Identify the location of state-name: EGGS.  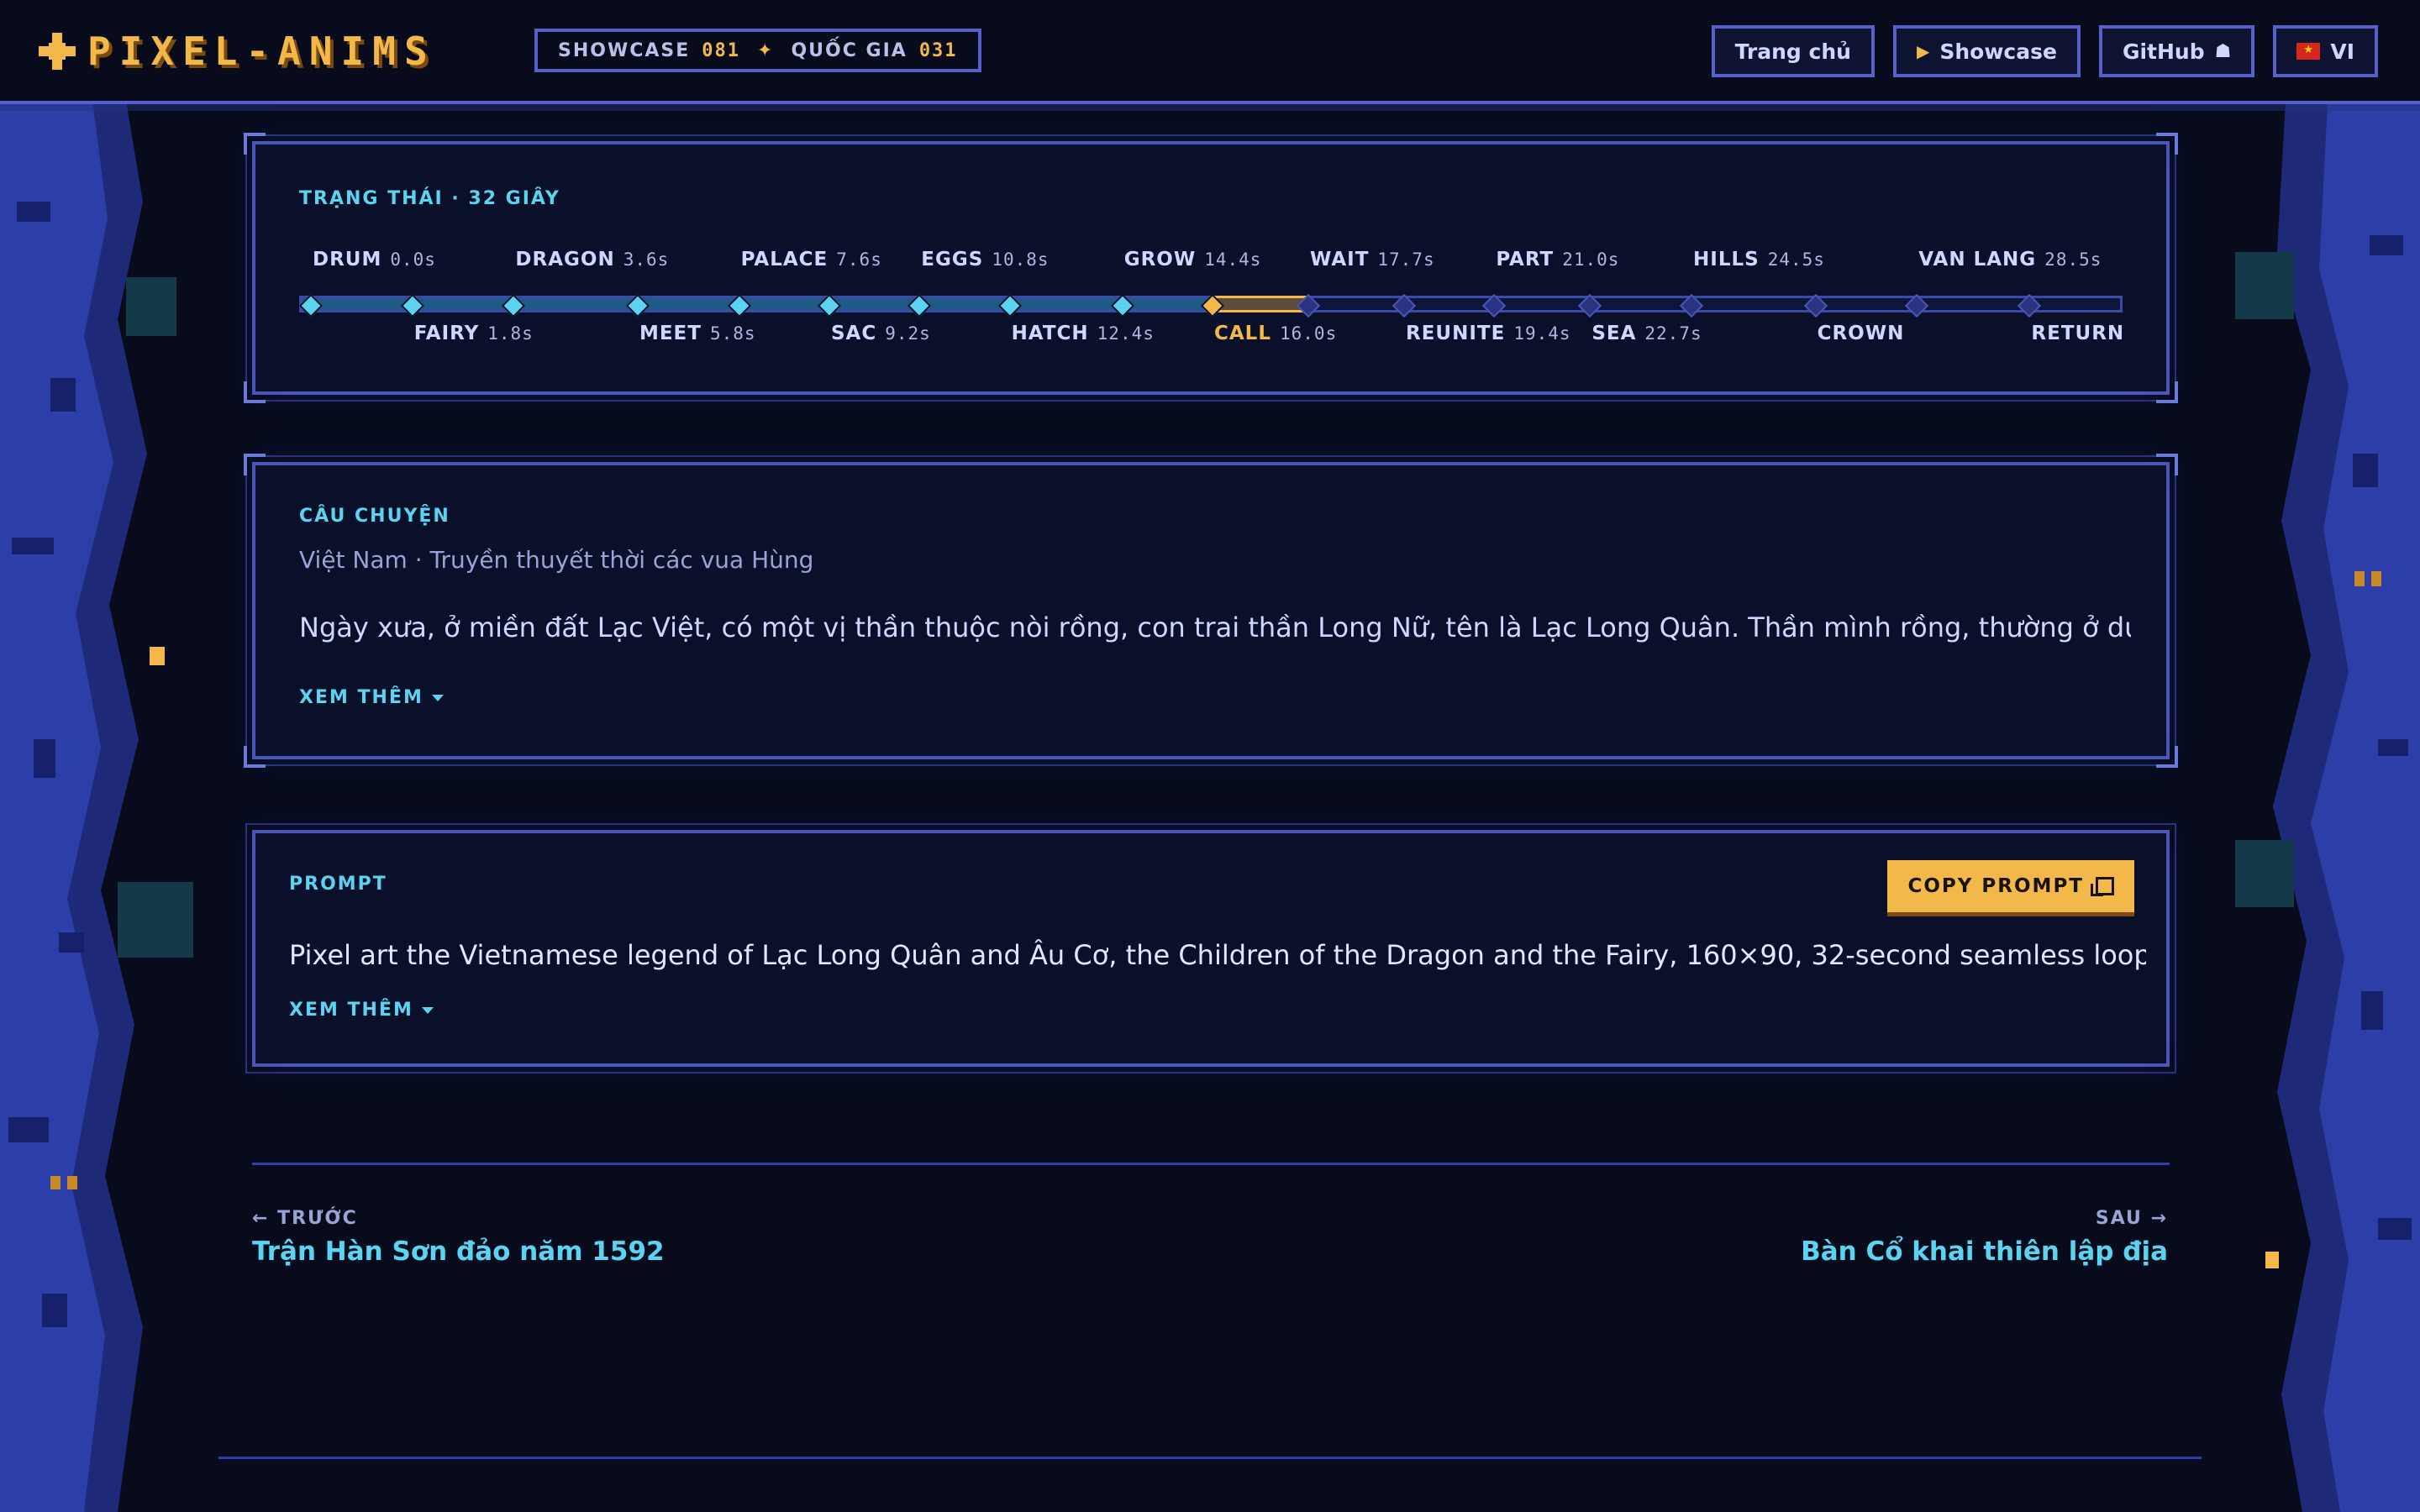
(953, 259).